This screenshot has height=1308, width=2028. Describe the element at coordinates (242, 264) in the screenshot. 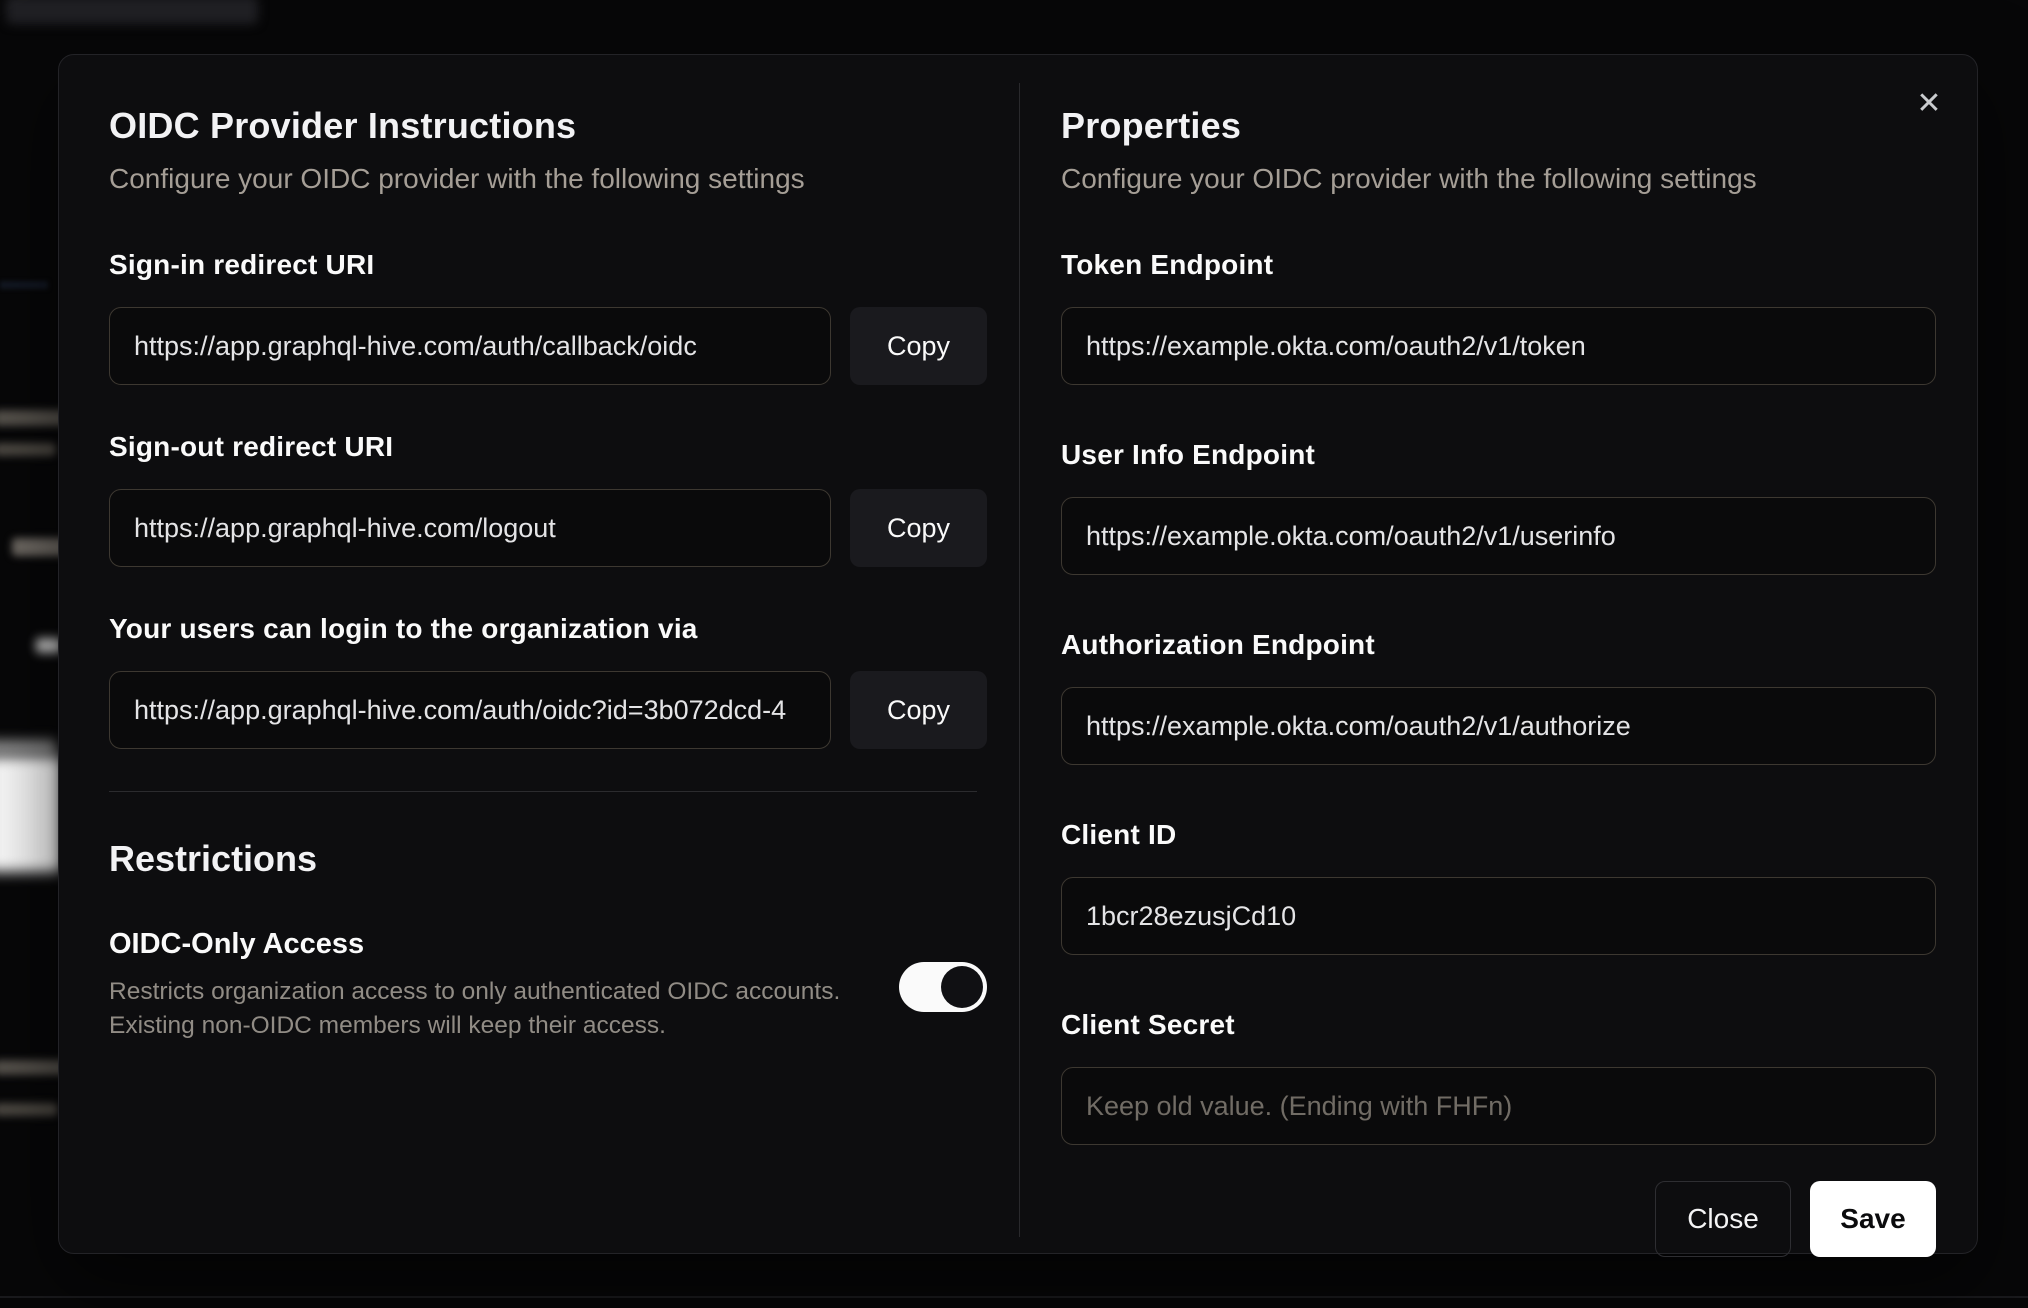

I see `signin-redirect-uri-label: Sign-in redirect URI` at that location.